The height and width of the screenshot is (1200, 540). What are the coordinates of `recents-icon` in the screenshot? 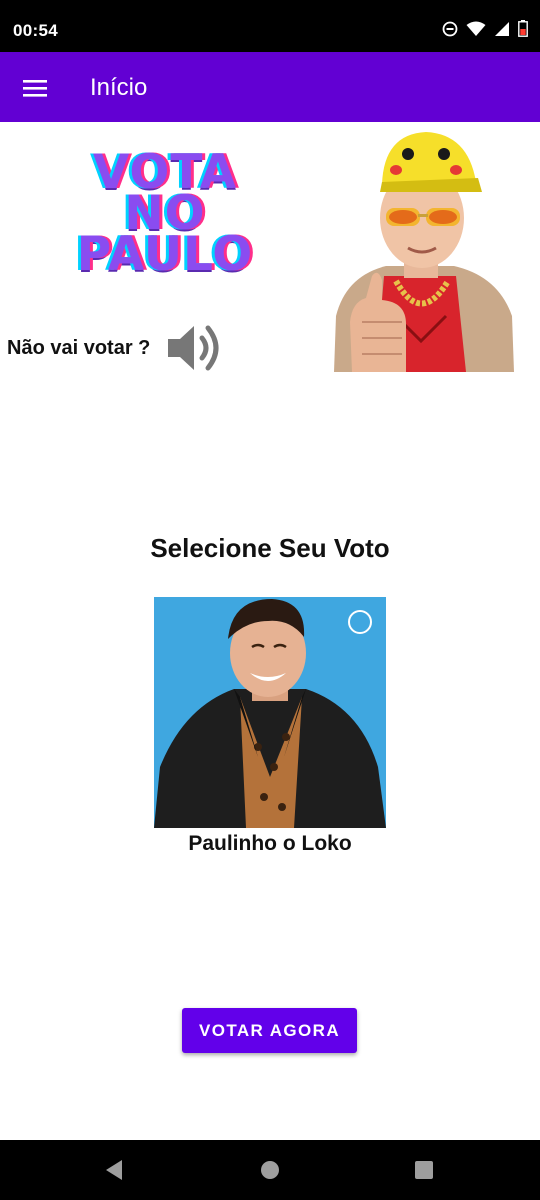 It's located at (424, 1170).